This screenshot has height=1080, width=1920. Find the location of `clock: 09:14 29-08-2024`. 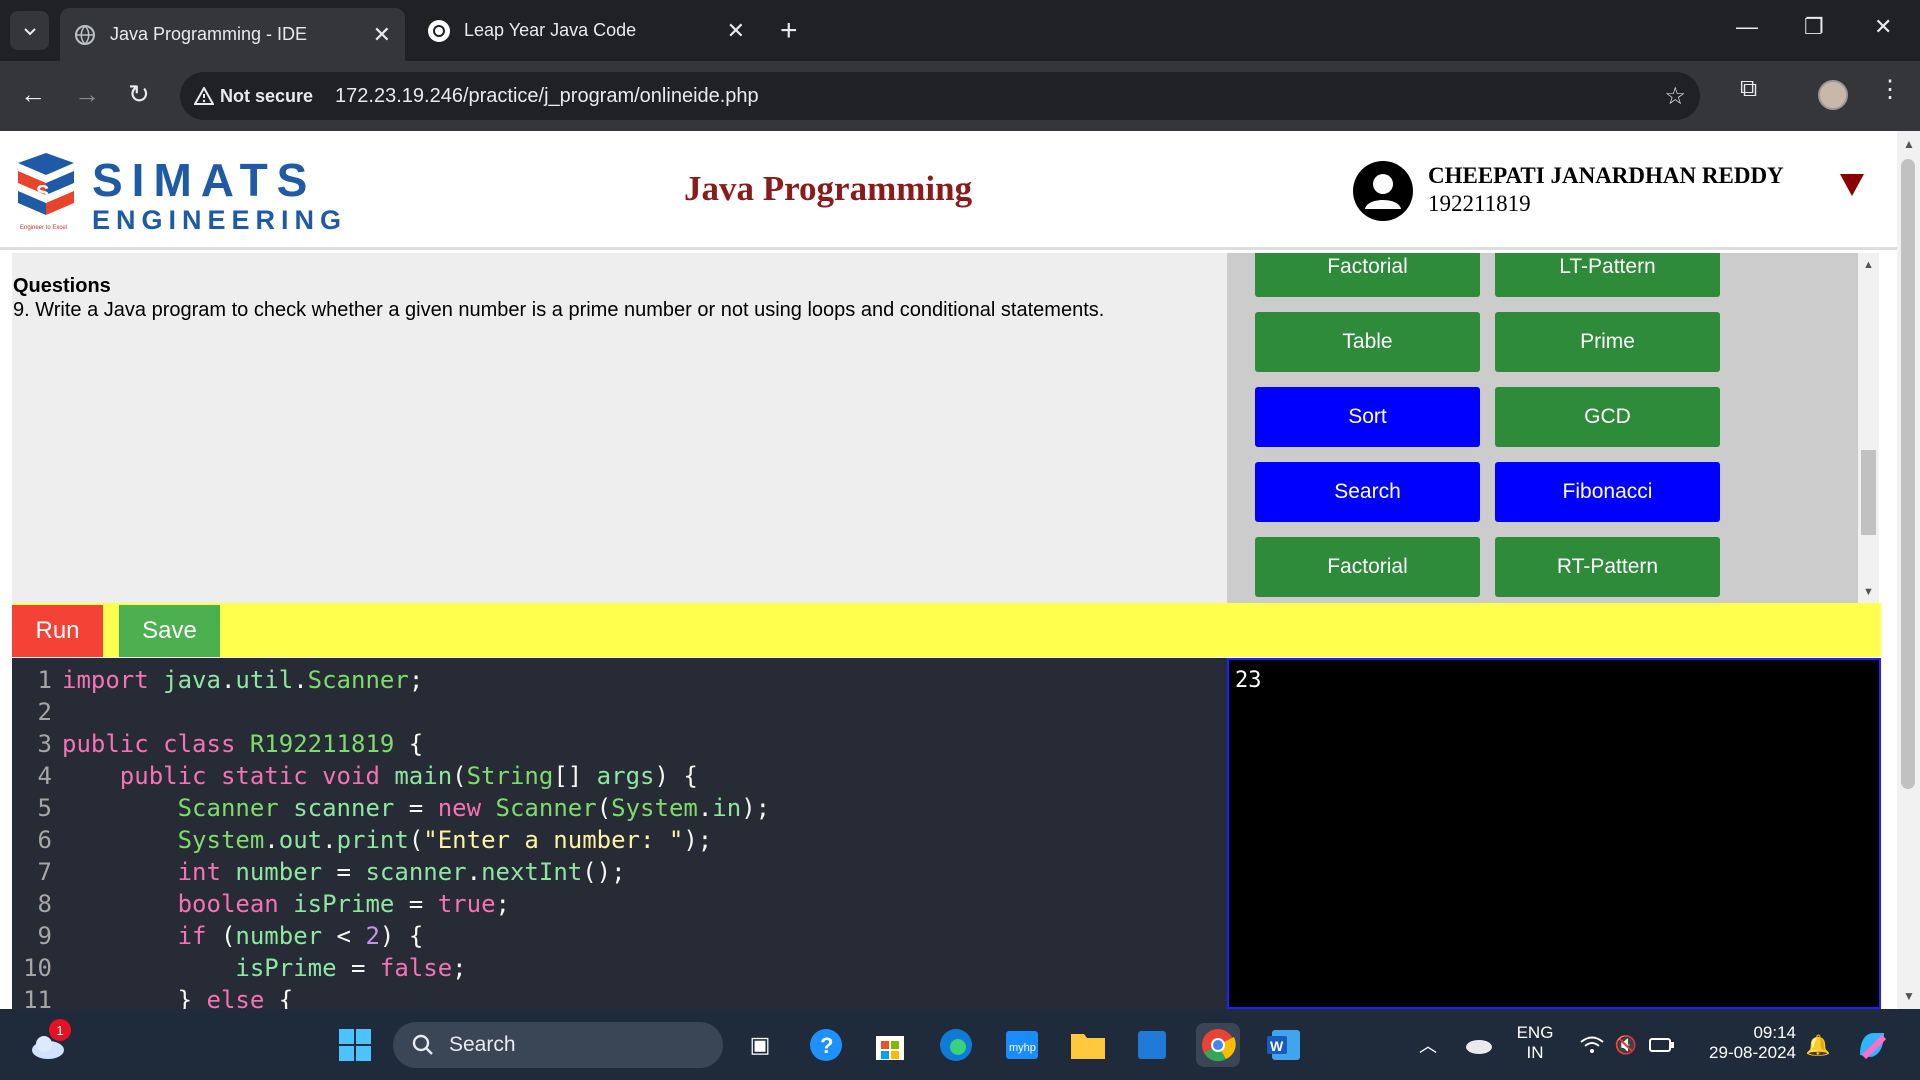

clock: 09:14 29-08-2024 is located at coordinates (1744, 1043).